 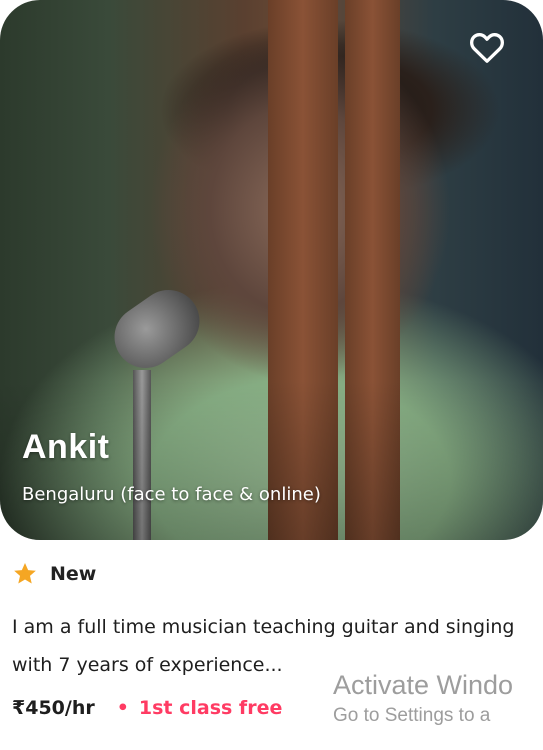 I want to click on teacher-name: Ankit, so click(x=66, y=447).